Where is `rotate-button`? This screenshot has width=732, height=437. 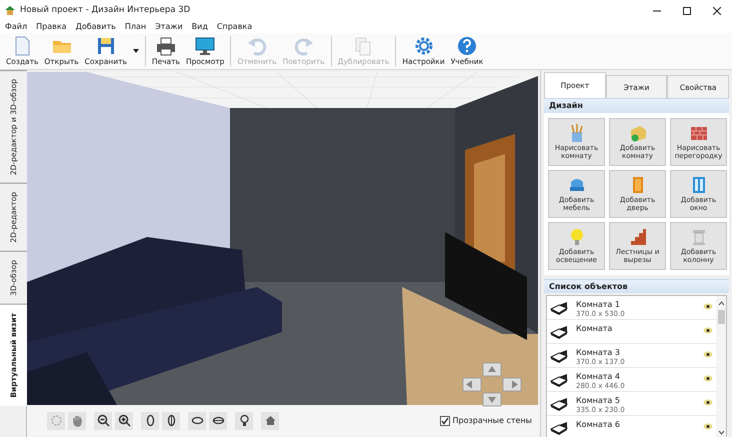 rotate-button is located at coordinates (56, 421).